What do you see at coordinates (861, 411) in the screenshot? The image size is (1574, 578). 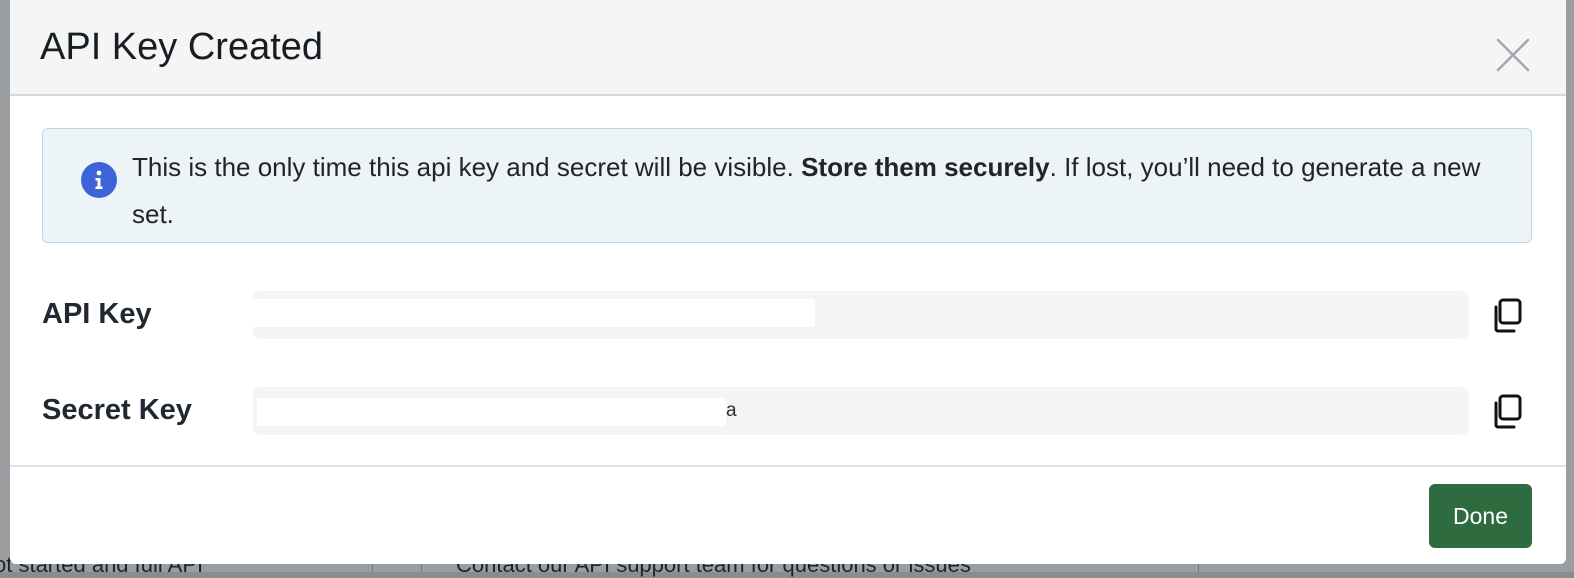 I see `secret-key-field: a` at bounding box center [861, 411].